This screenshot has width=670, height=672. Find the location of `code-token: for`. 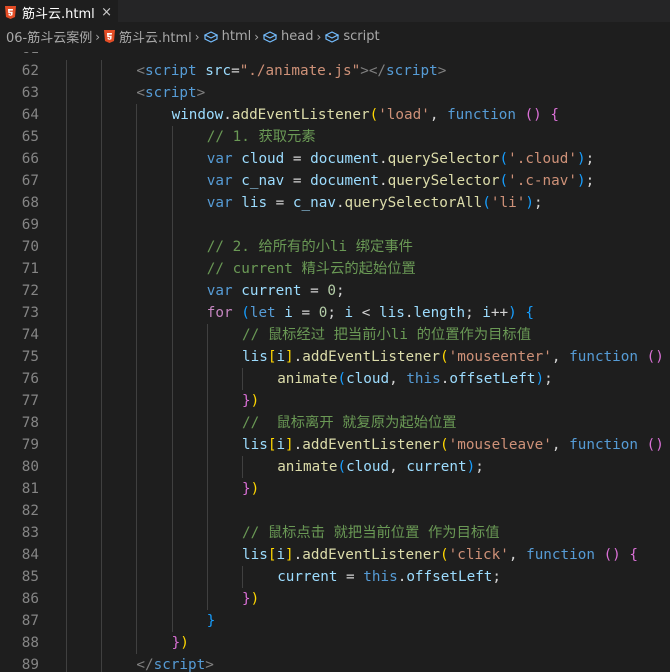

code-token: for is located at coordinates (219, 313).